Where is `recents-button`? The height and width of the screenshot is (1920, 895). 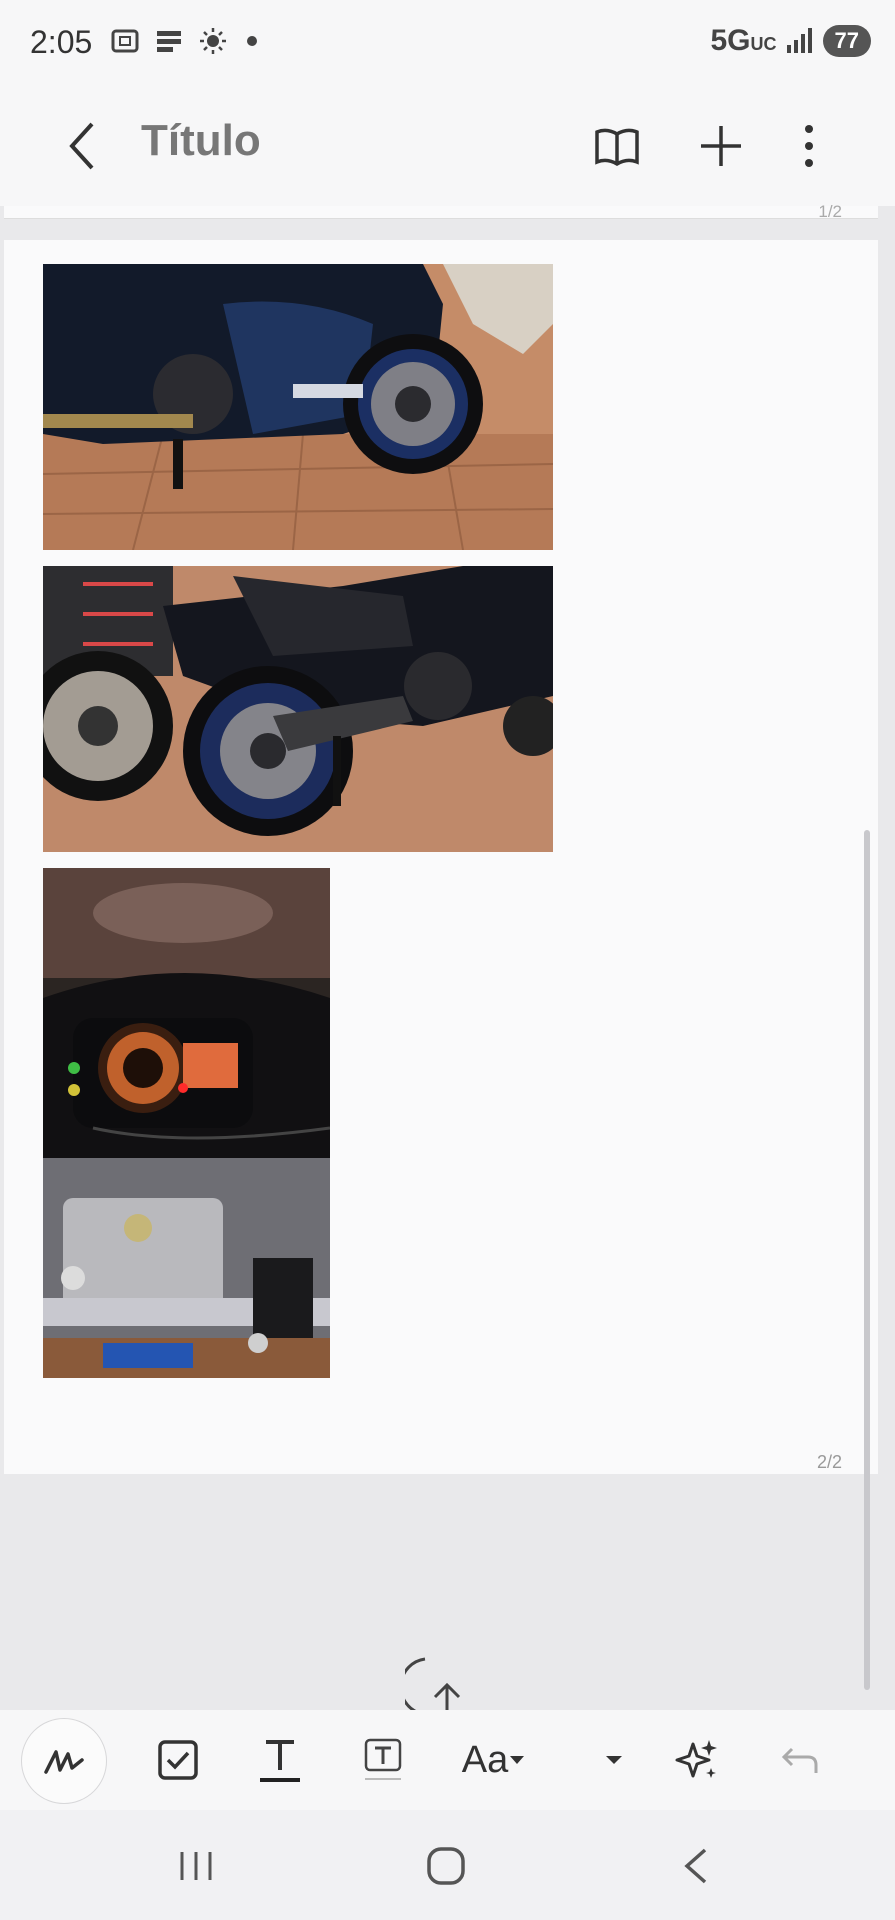 recents-button is located at coordinates (196, 1866).